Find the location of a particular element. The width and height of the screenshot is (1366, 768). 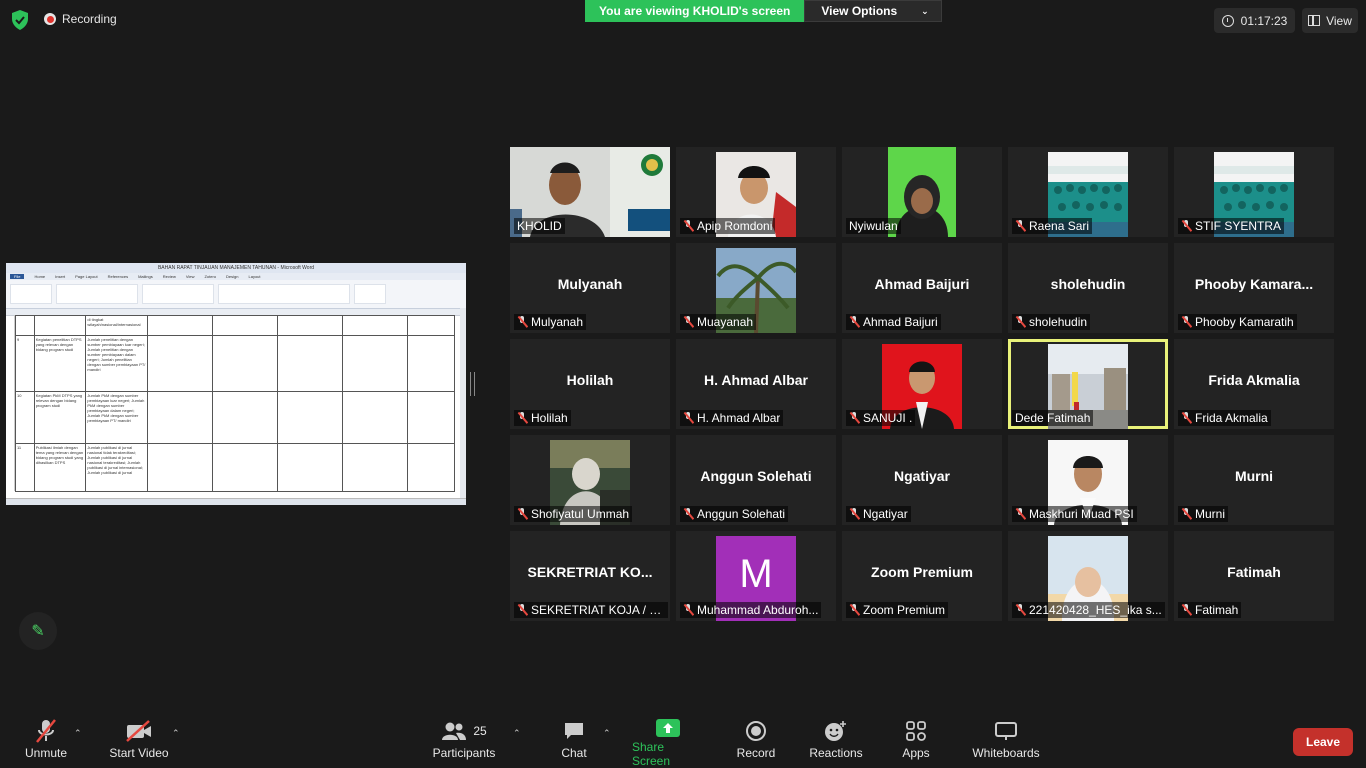

participant-tile: Nyiwulan is located at coordinates (922, 192).